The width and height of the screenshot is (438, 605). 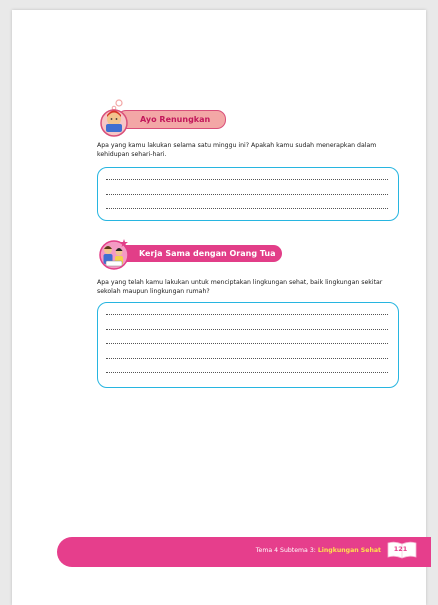 I want to click on footer-band: Tema 4 Subtema 3: Lingkungan Sehat 121, so click(x=244, y=552).